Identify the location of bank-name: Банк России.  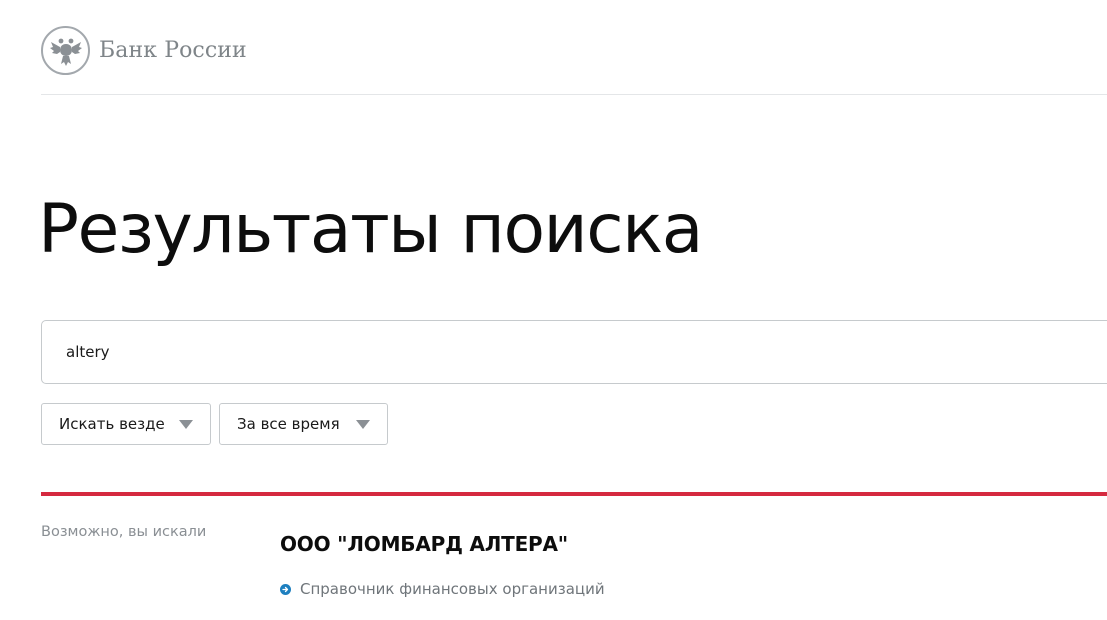
(173, 50).